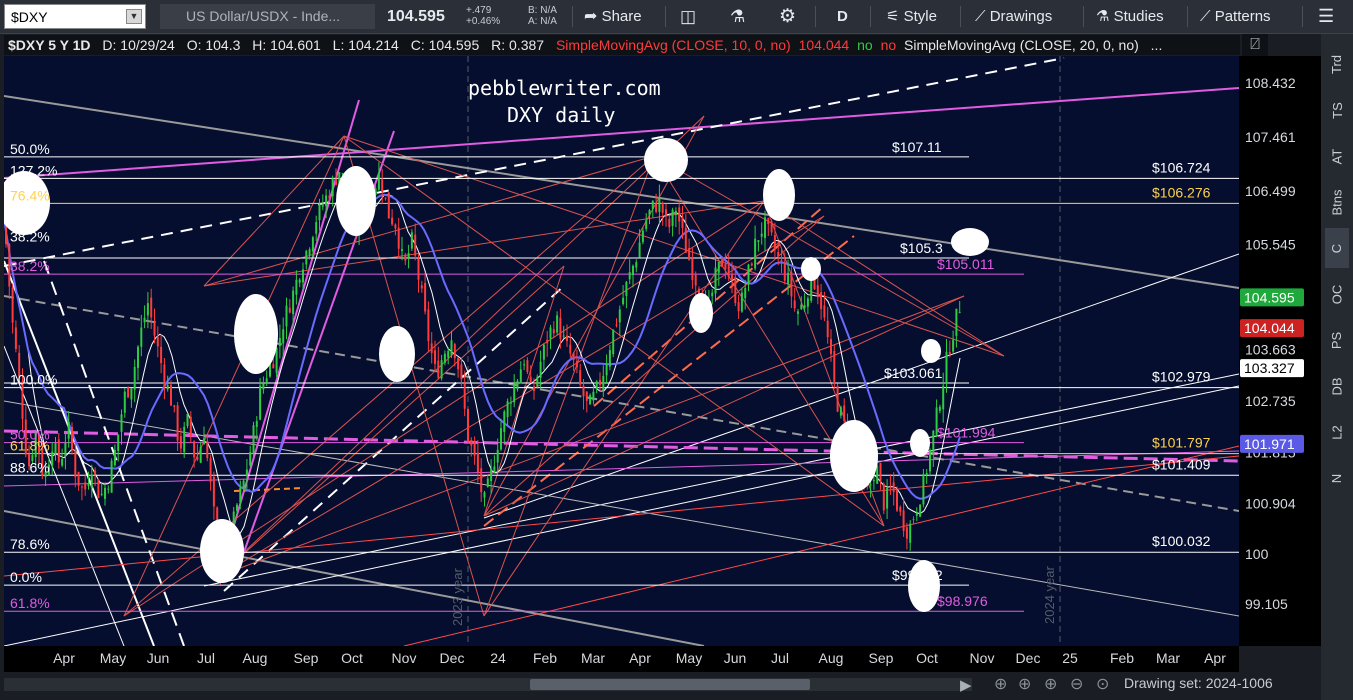 The width and height of the screenshot is (1353, 700). What do you see at coordinates (1076, 684) in the screenshot?
I see `zoom-out-icon: ⊖` at bounding box center [1076, 684].